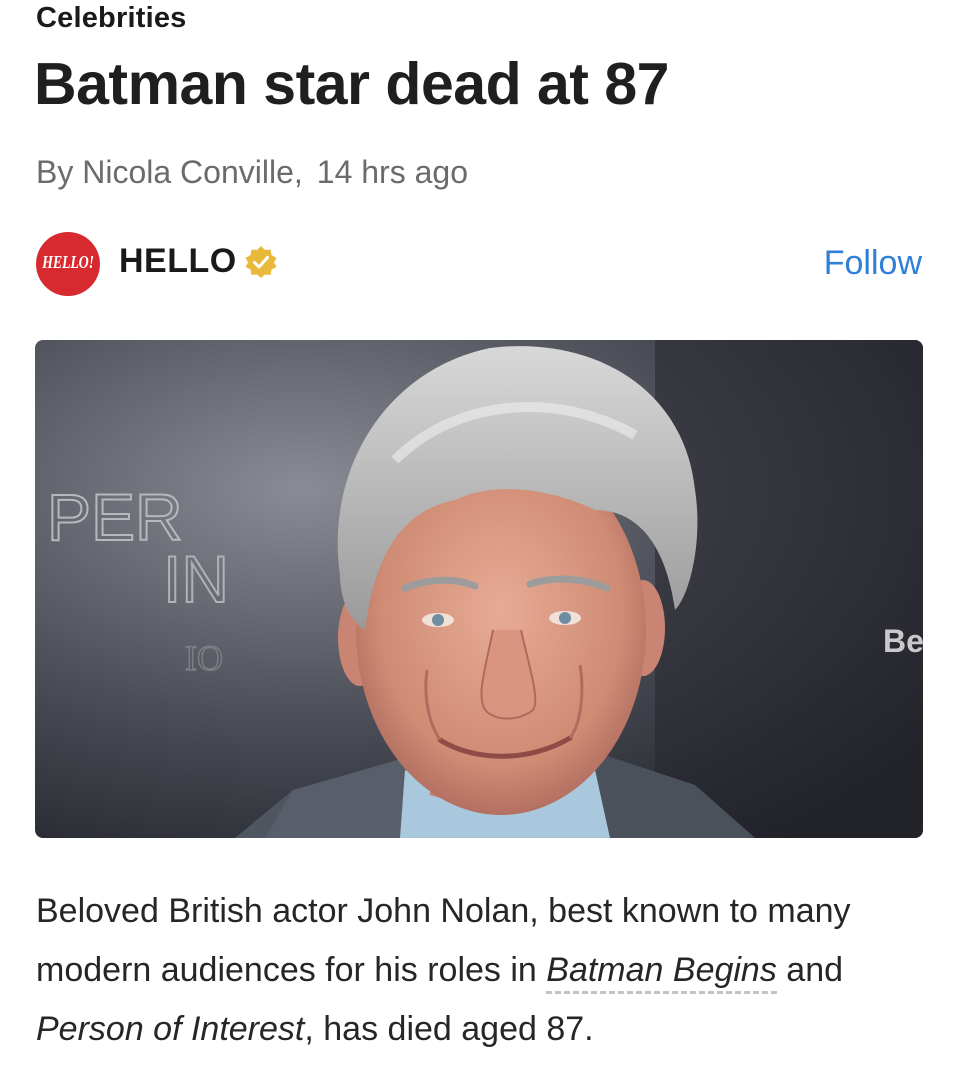 This screenshot has height=1080, width=958. I want to click on body-text-segment: , has died aged 87., so click(449, 1029).